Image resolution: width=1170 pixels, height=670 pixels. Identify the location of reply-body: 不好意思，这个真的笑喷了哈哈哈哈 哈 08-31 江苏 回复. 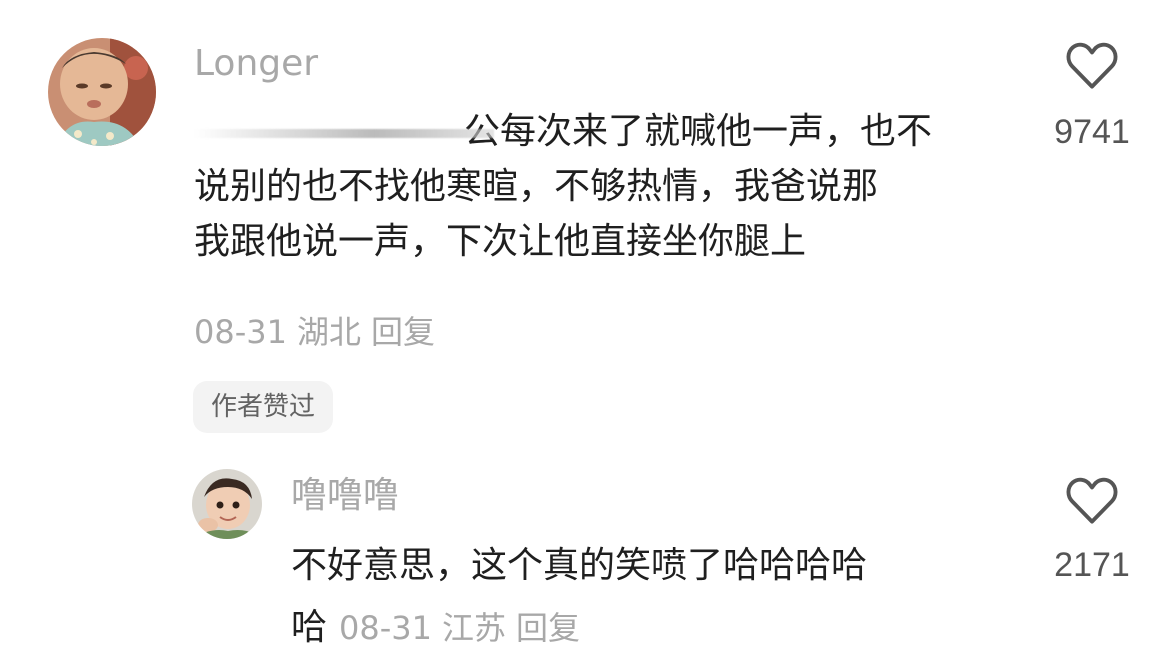
(651, 599).